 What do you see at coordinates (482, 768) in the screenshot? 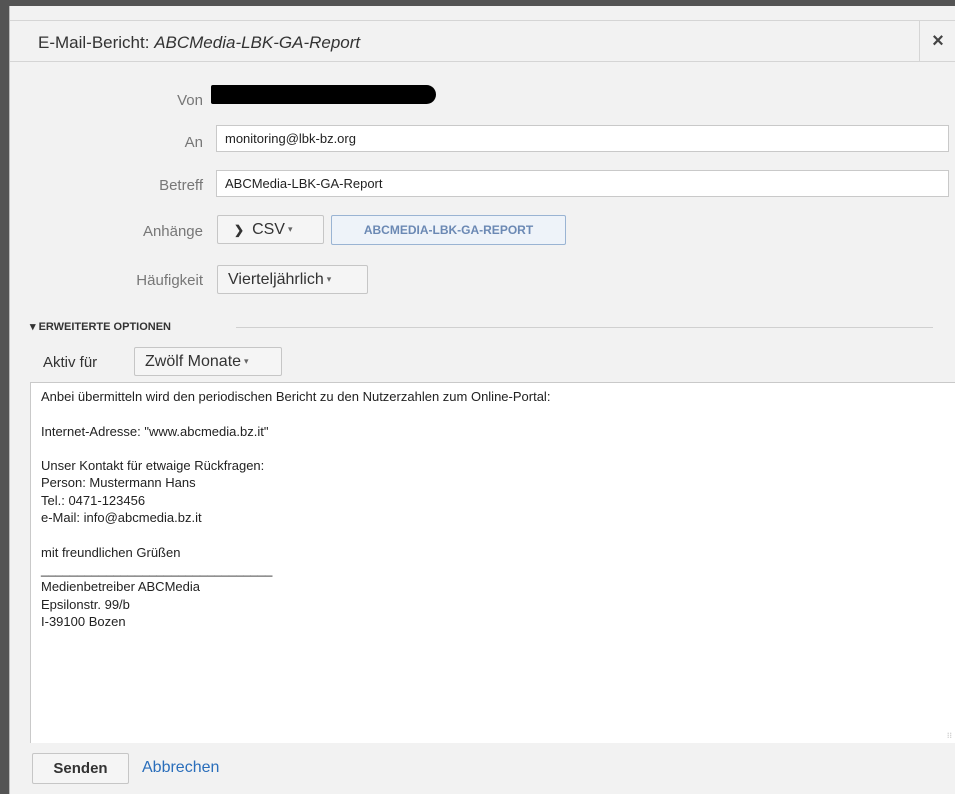
I see `dialog-footer: Senden Abbrechen` at bounding box center [482, 768].